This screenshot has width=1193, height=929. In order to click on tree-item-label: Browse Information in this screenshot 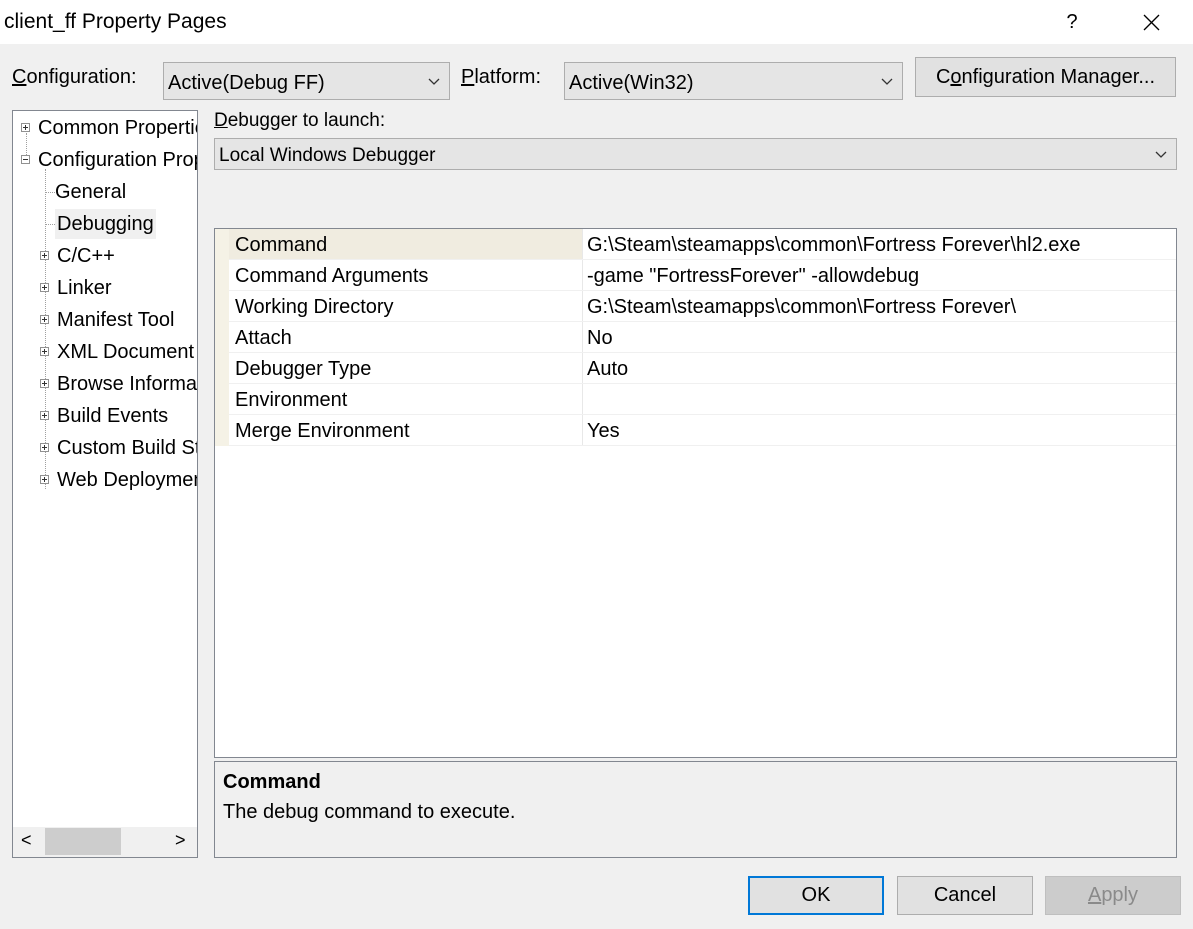, I will do `click(127, 384)`.